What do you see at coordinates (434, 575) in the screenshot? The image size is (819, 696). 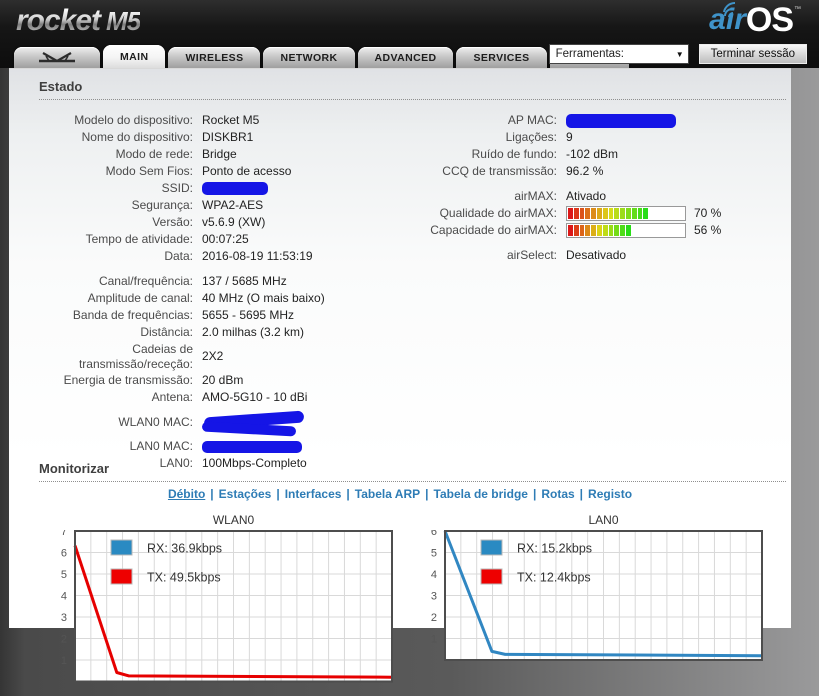 I see `y-axis-tick: 4` at bounding box center [434, 575].